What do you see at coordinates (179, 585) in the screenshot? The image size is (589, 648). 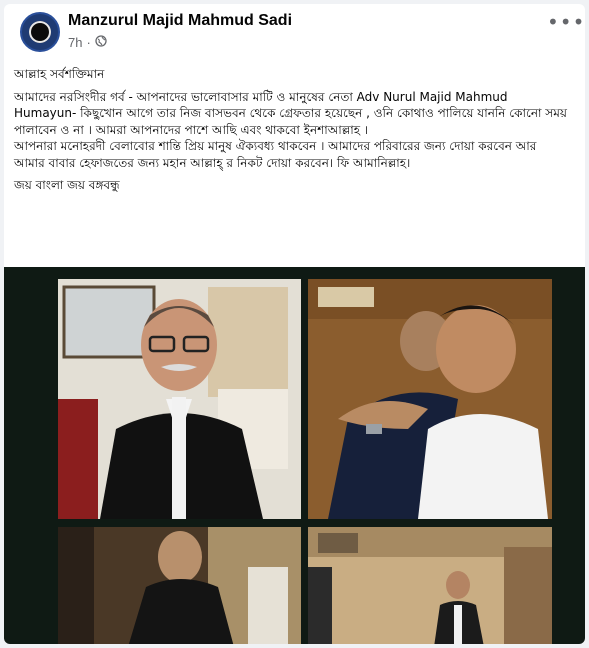 I see `photo-man-dark` at bounding box center [179, 585].